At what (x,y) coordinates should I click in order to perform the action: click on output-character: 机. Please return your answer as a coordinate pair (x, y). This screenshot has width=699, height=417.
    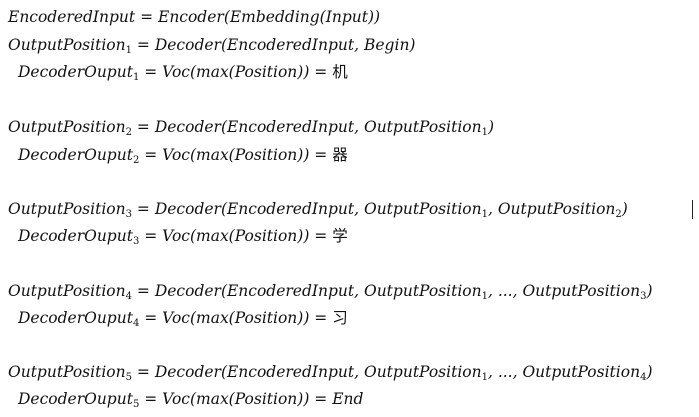
    Looking at the image, I should click on (340, 72).